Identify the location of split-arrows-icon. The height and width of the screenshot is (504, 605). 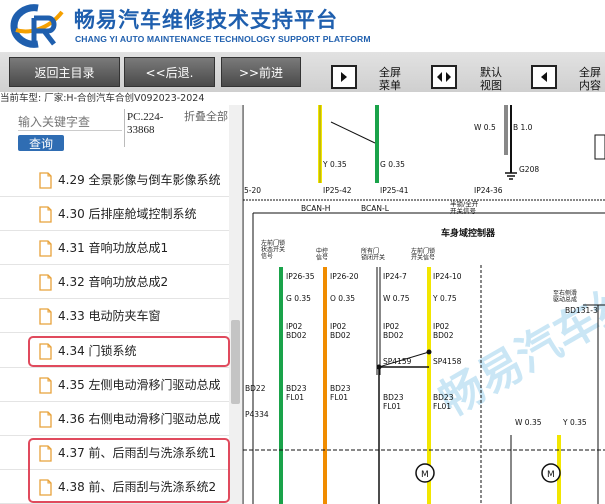
(444, 77).